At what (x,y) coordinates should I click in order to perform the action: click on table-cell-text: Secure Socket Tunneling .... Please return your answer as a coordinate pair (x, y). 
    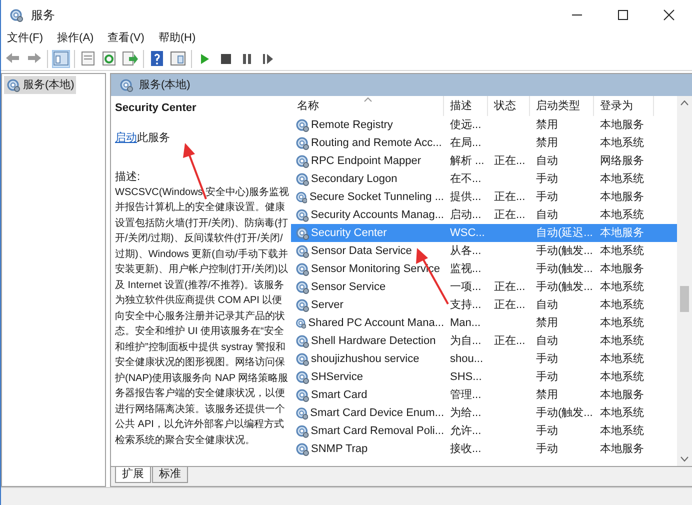
    Looking at the image, I should click on (376, 197).